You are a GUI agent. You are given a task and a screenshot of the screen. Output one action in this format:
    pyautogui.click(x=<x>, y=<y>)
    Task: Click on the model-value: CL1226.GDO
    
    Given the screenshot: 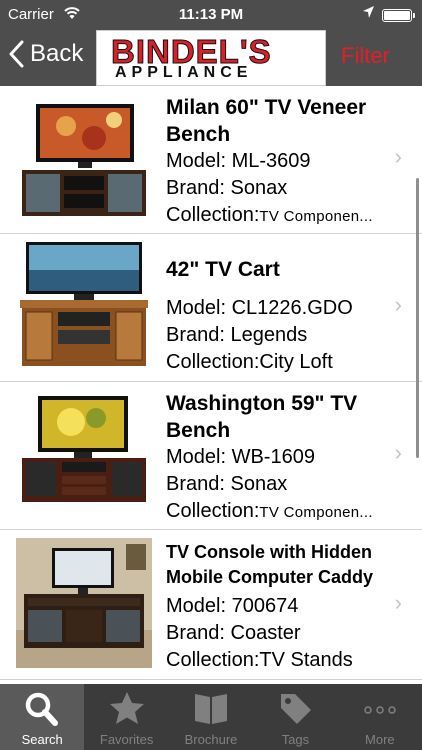 What is the action you would take?
    pyautogui.click(x=292, y=308)
    